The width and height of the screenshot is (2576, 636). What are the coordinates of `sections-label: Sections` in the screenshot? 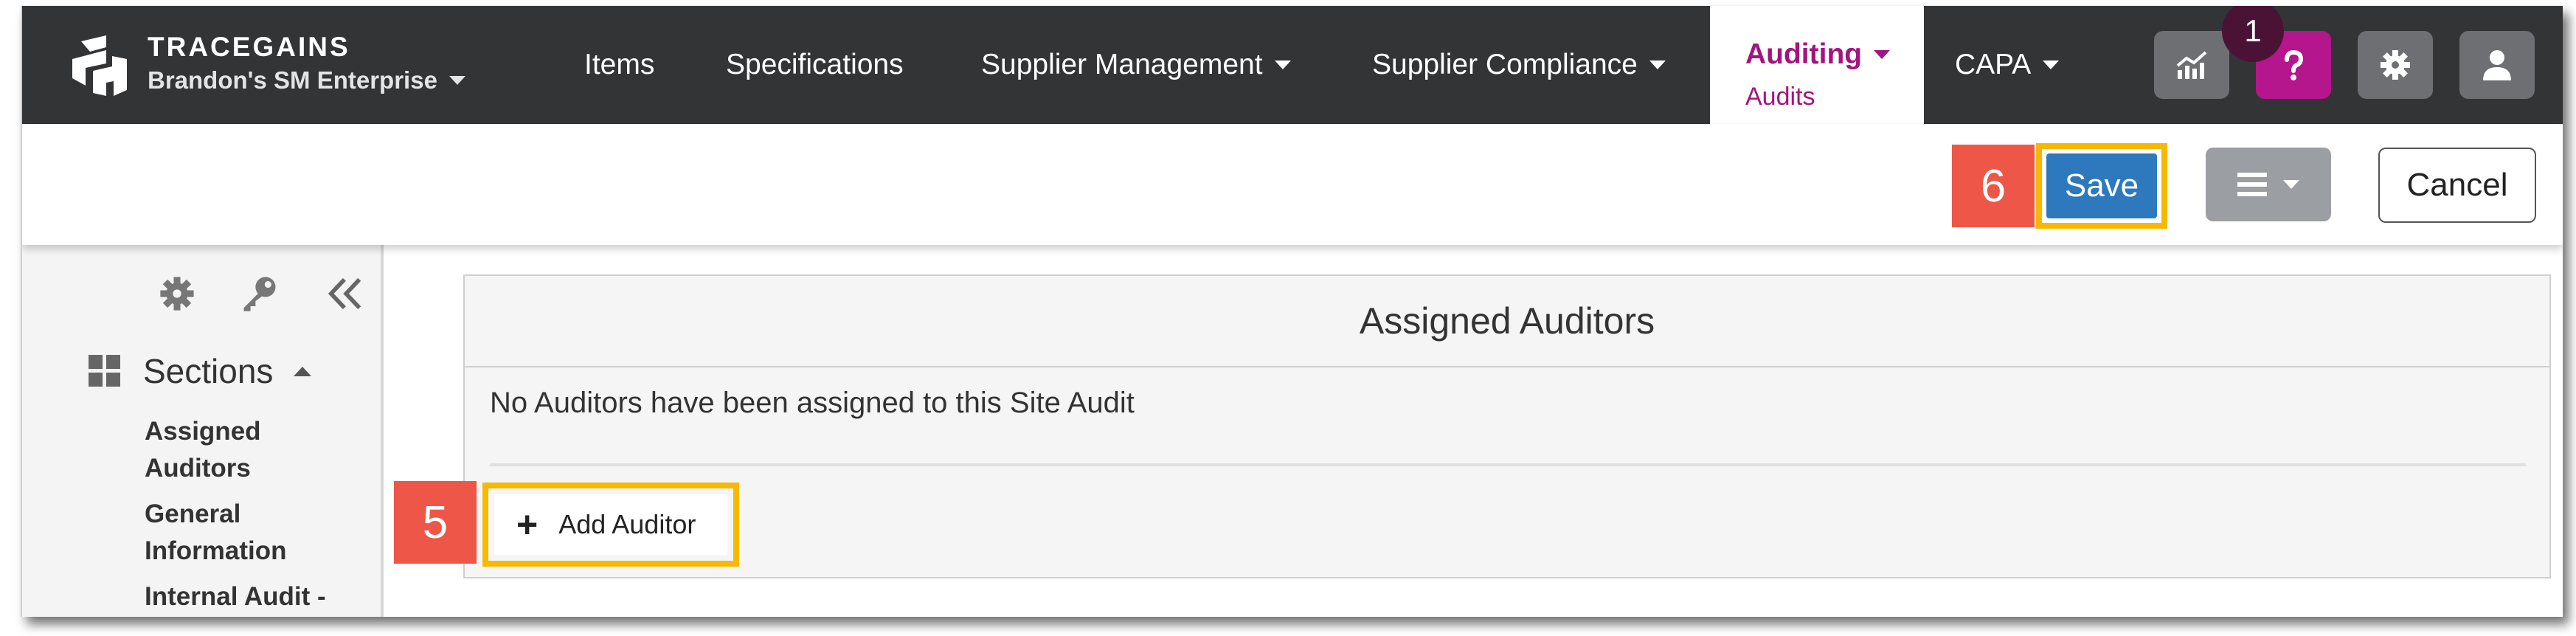 It's located at (209, 371).